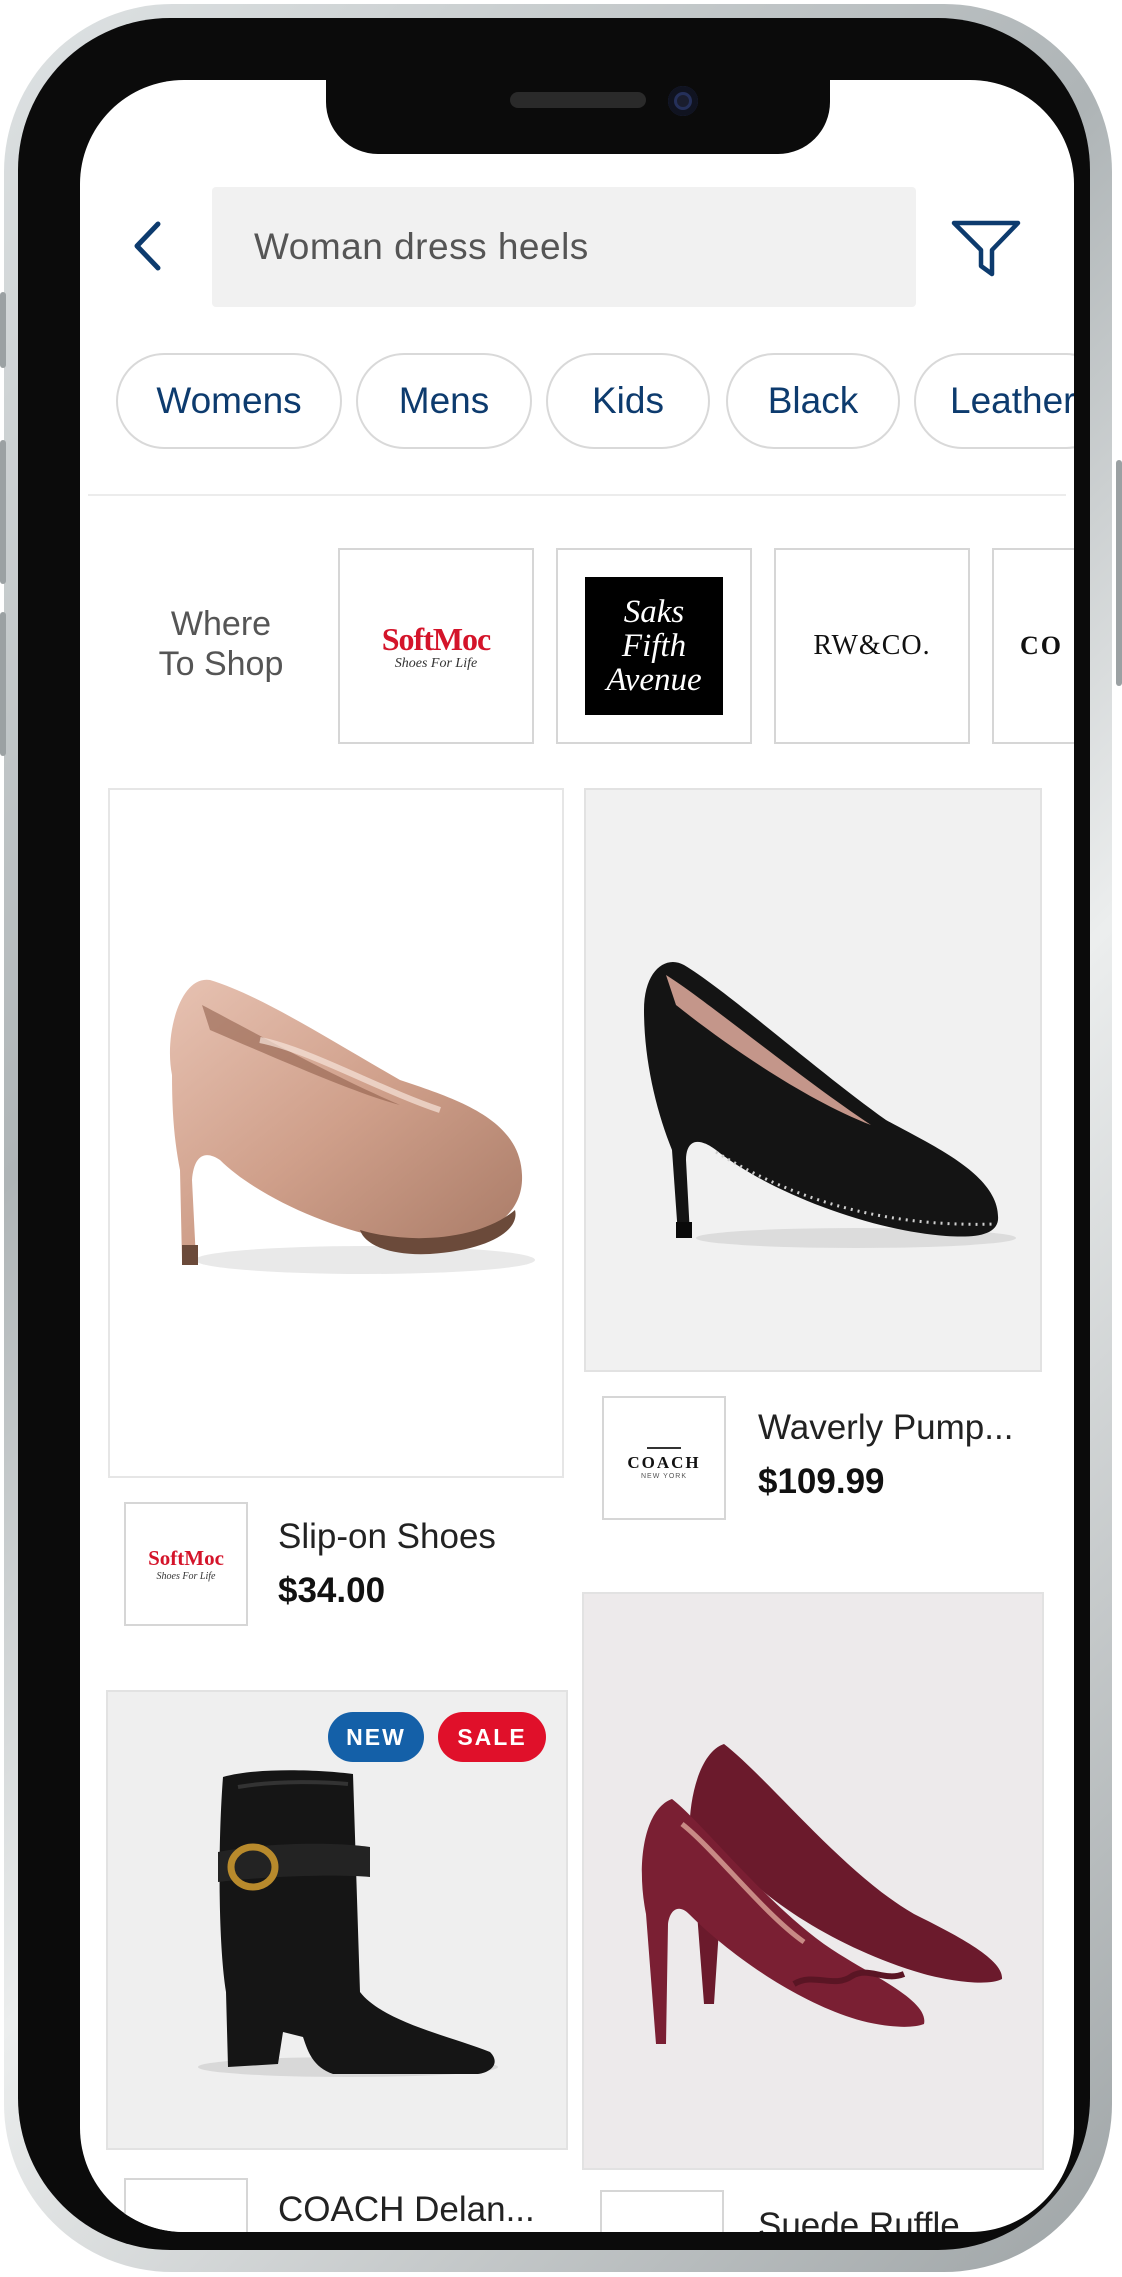 Image resolution: width=1122 pixels, height=2277 pixels. Describe the element at coordinates (664, 1476) in the screenshot. I see `mini-coach-sub: NEW YORK` at that location.